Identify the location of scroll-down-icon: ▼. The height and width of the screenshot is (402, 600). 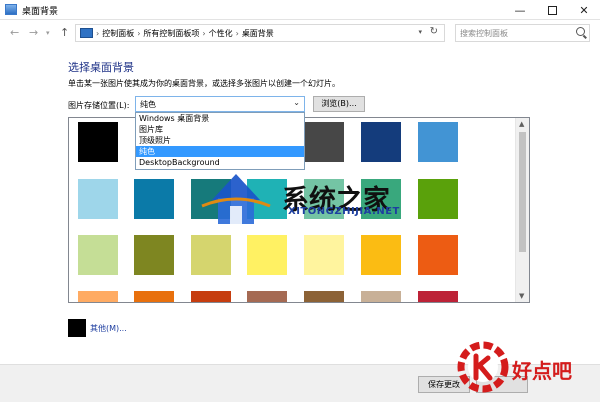
(521, 296).